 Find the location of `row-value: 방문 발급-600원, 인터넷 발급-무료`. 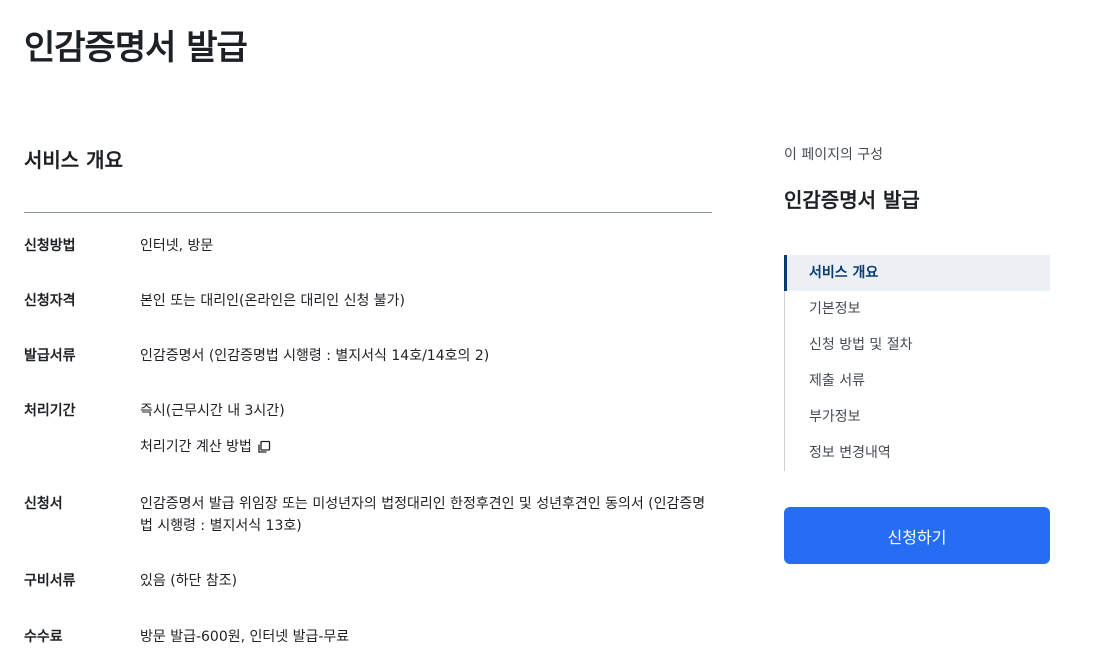

row-value: 방문 발급-600원, 인터넷 발급-무료 is located at coordinates (245, 637).